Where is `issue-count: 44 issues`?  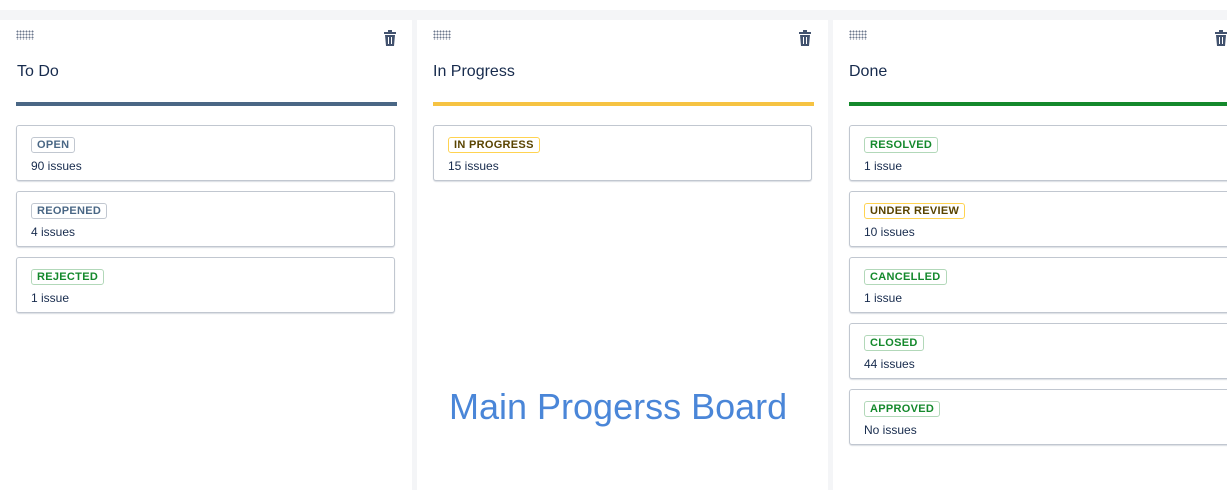
issue-count: 44 issues is located at coordinates (889, 364).